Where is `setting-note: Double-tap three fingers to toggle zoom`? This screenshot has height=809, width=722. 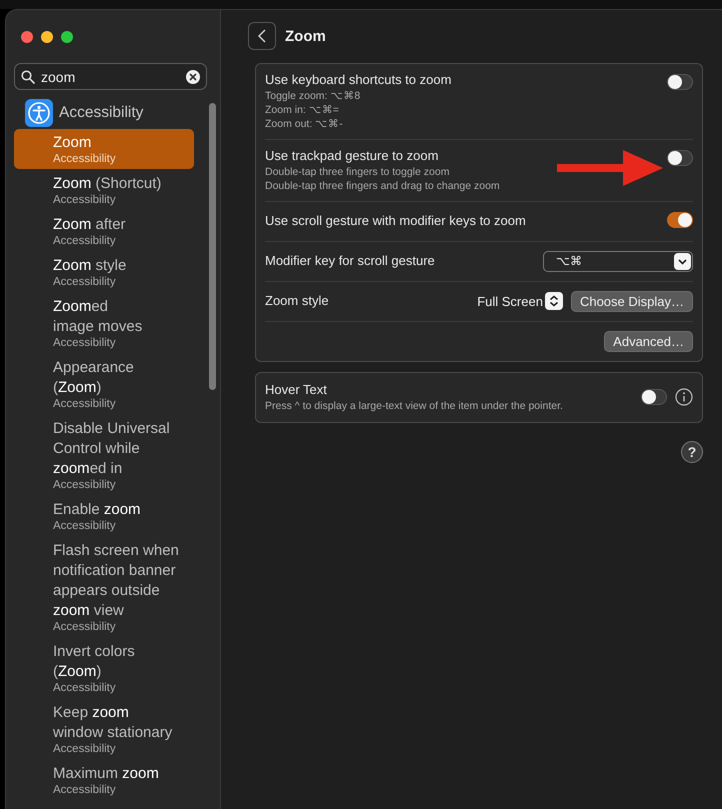
setting-note: Double-tap three fingers to toggle zoom is located at coordinates (357, 172).